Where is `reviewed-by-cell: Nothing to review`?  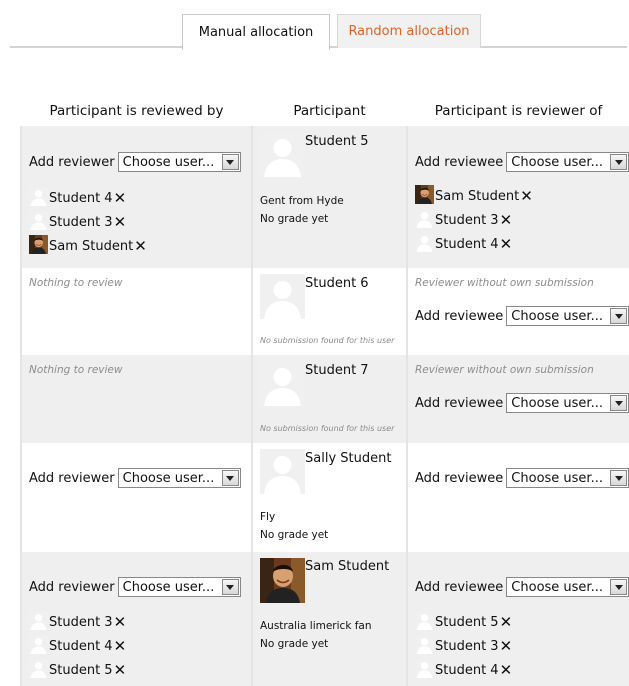 reviewed-by-cell: Nothing to review is located at coordinates (136, 311).